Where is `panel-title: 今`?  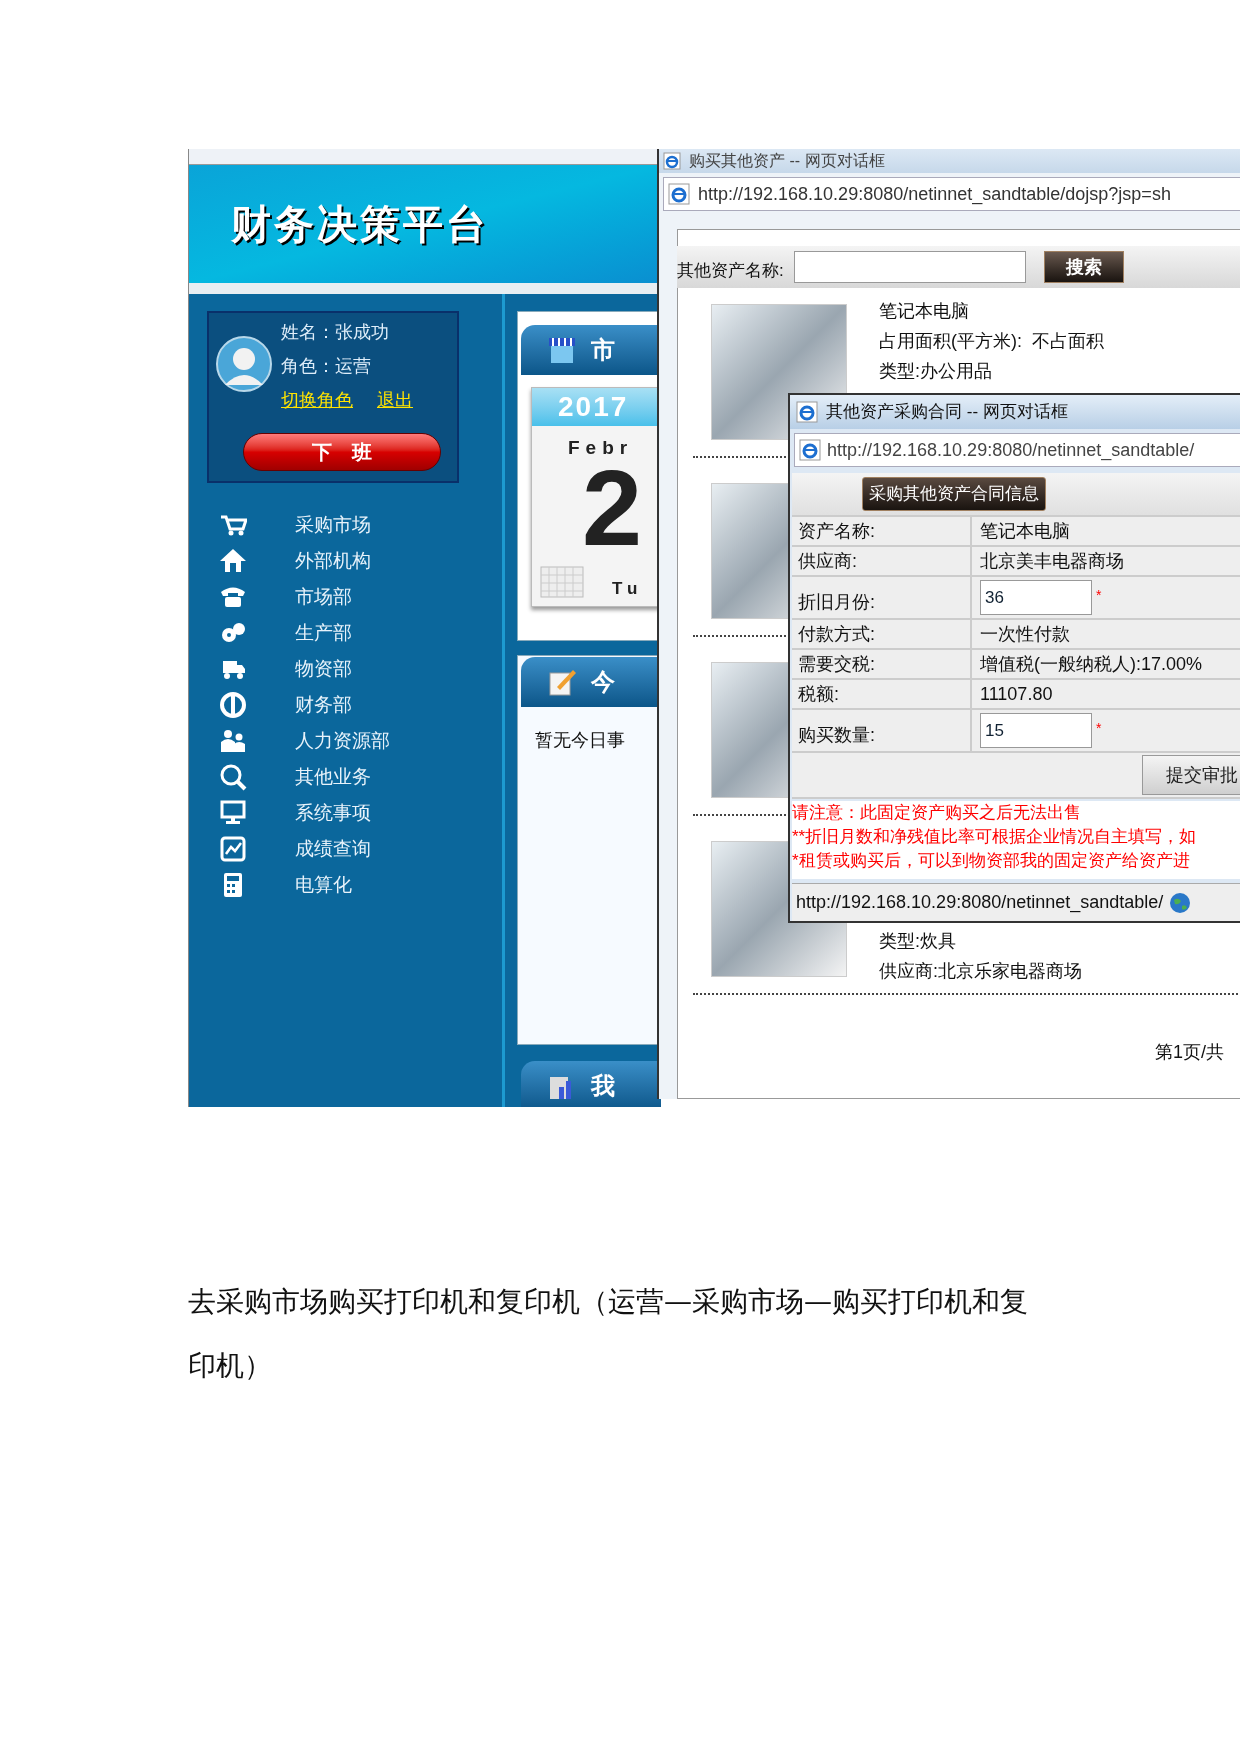
panel-title: 今 is located at coordinates (603, 682).